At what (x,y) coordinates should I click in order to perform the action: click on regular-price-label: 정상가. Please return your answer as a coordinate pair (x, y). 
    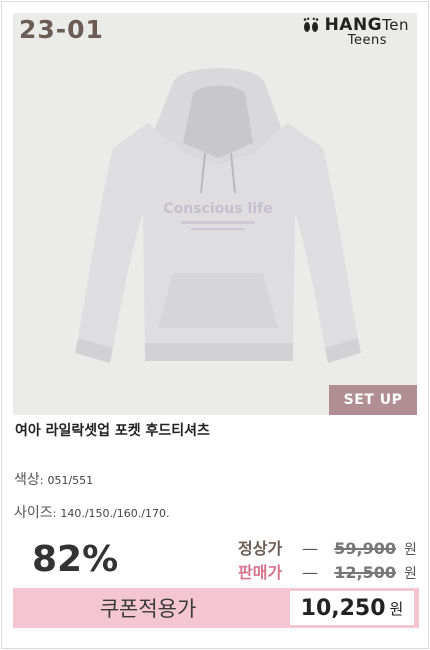
    Looking at the image, I should click on (260, 548).